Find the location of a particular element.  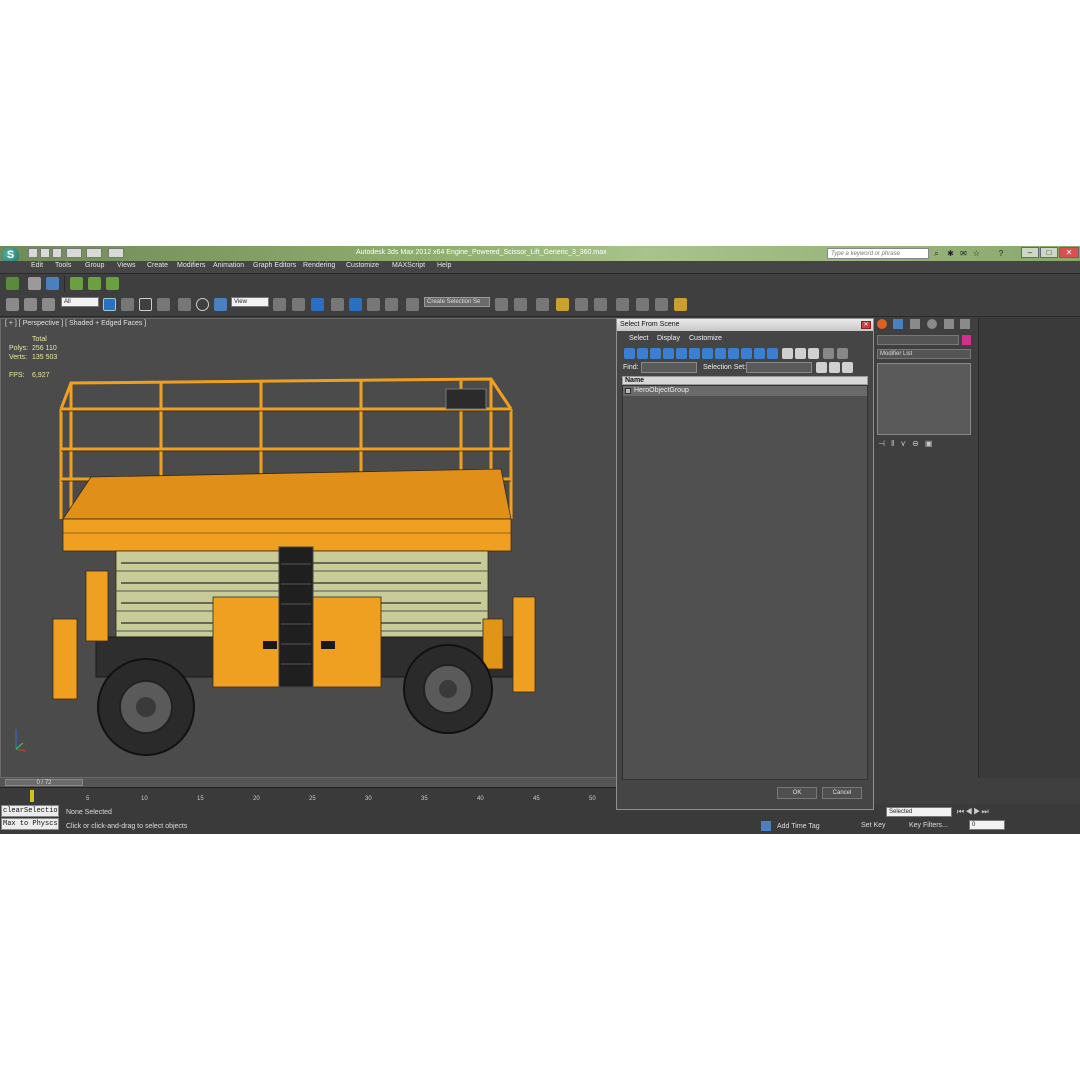

layer-manager-toolbar-icon is located at coordinates (542, 304).